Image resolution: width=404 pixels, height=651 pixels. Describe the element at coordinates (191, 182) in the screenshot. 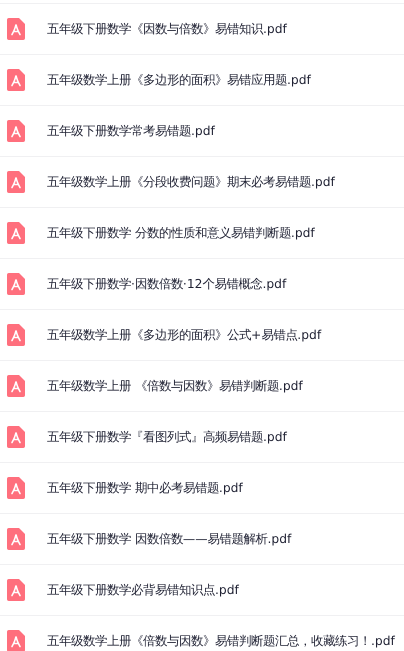

I see `file-name: 五年级数学上册《分段收费问题》期末必考易错题.pdf` at that location.